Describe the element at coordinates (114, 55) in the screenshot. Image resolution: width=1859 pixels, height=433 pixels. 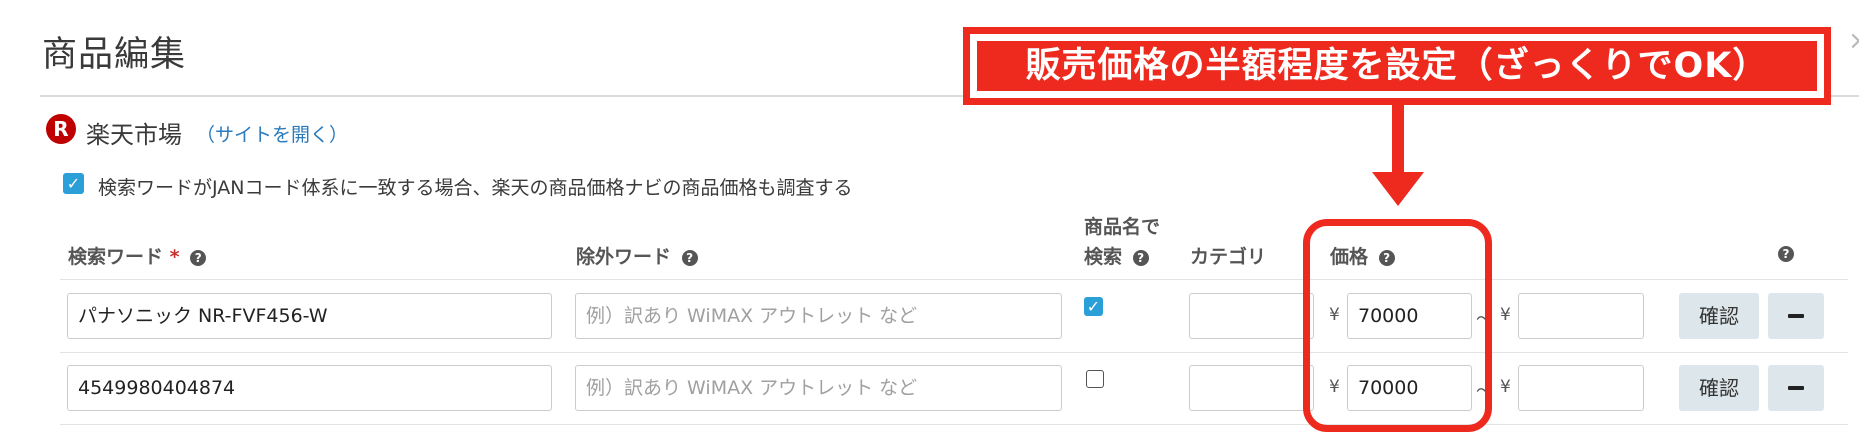
I see `page-title: 商品編集` at that location.